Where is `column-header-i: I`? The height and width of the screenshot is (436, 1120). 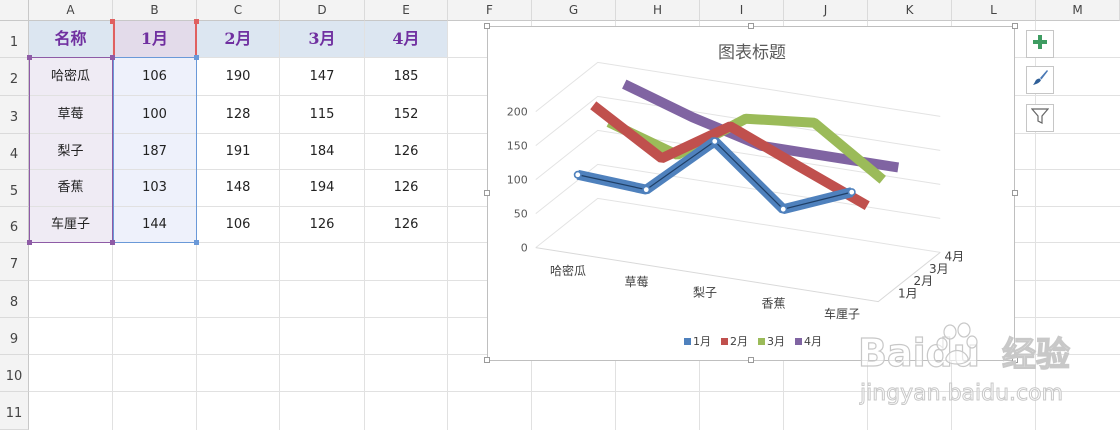 column-header-i: I is located at coordinates (742, 10).